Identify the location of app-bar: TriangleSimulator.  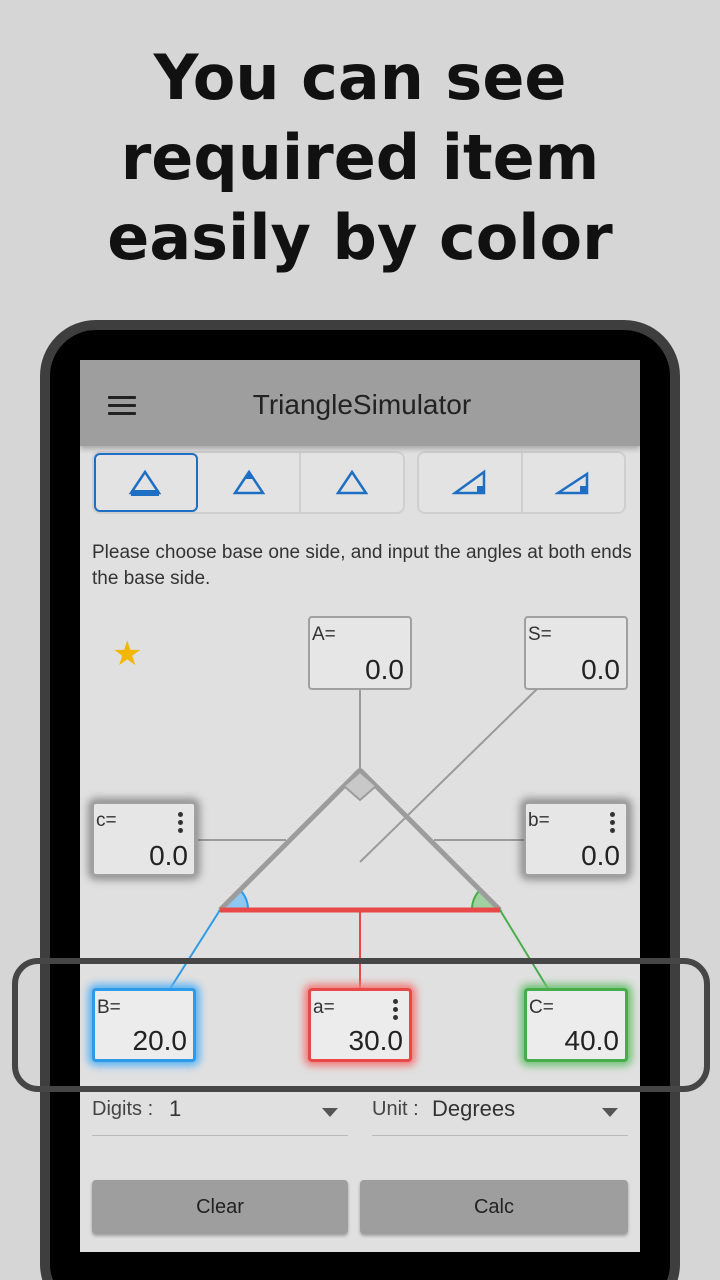
(360, 403).